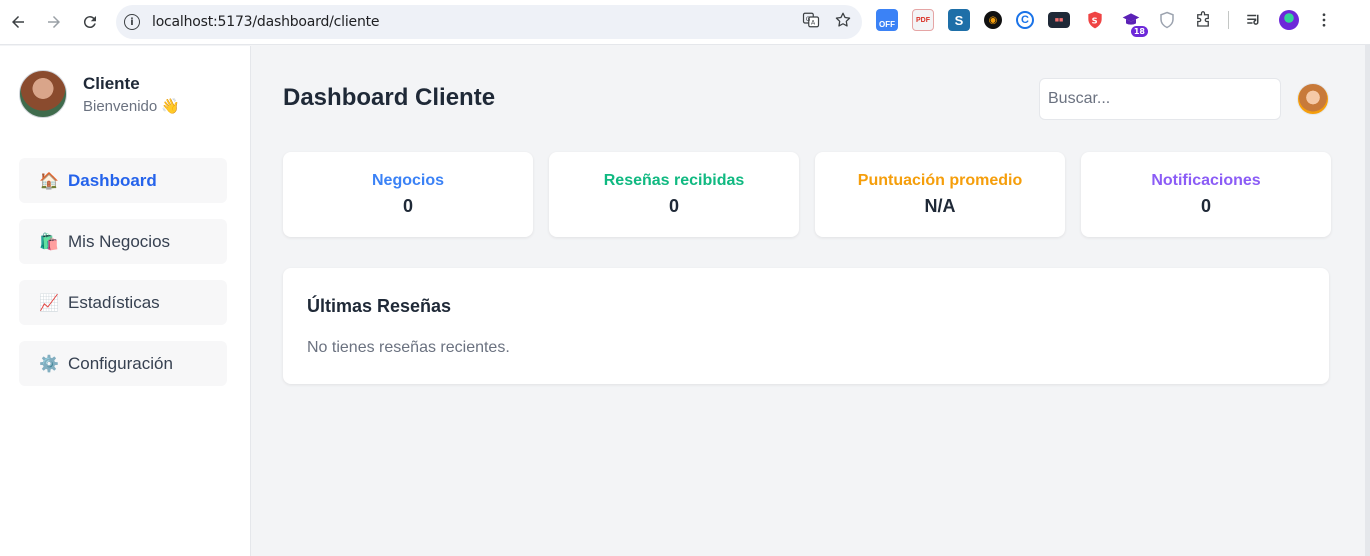  I want to click on sidebar-item-mis-negocios: 🛍️ Mis Negocios, so click(123, 241).